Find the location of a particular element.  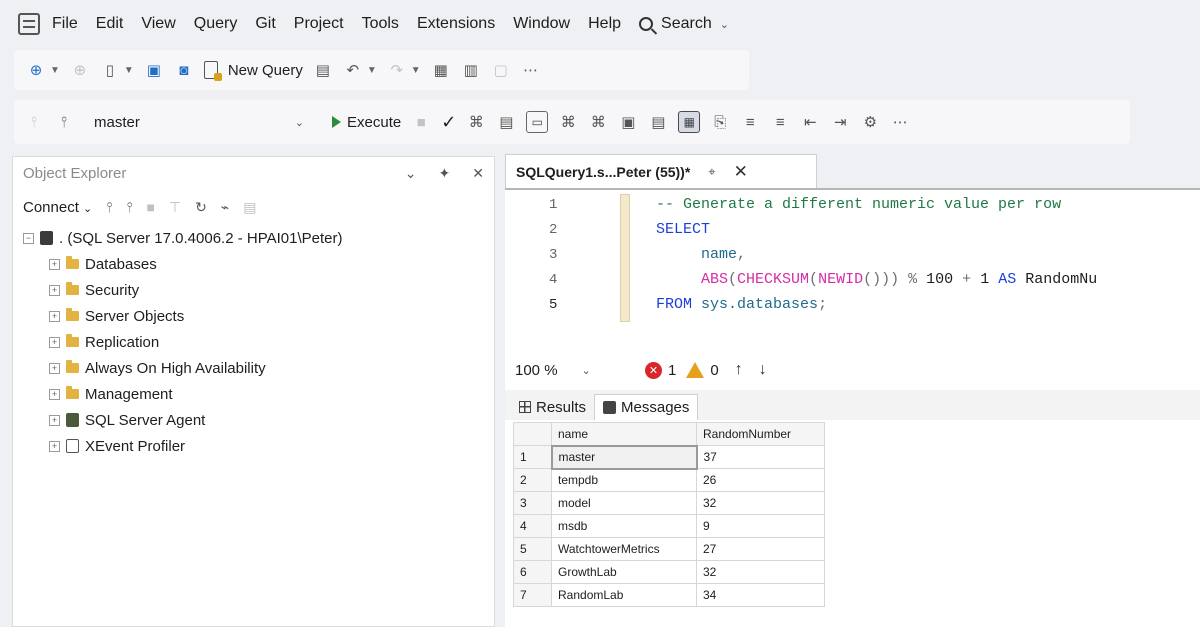

table-row: 3 model 32 is located at coordinates (669, 503).